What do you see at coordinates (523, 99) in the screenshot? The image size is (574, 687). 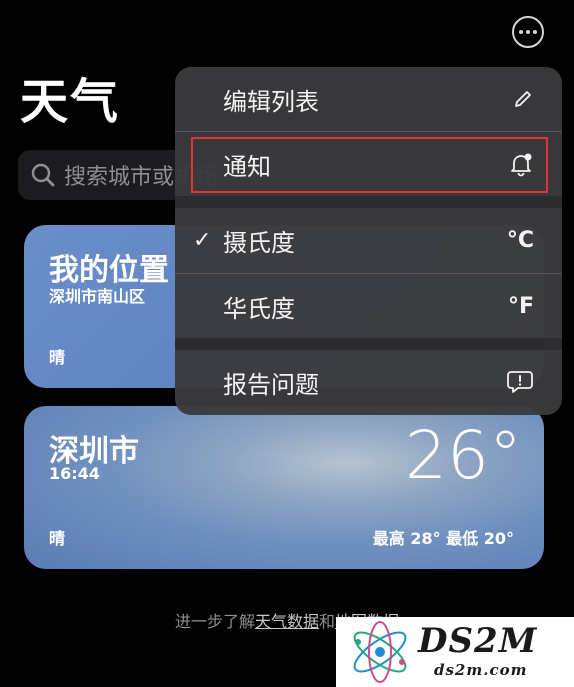 I see `pencil-icon` at bounding box center [523, 99].